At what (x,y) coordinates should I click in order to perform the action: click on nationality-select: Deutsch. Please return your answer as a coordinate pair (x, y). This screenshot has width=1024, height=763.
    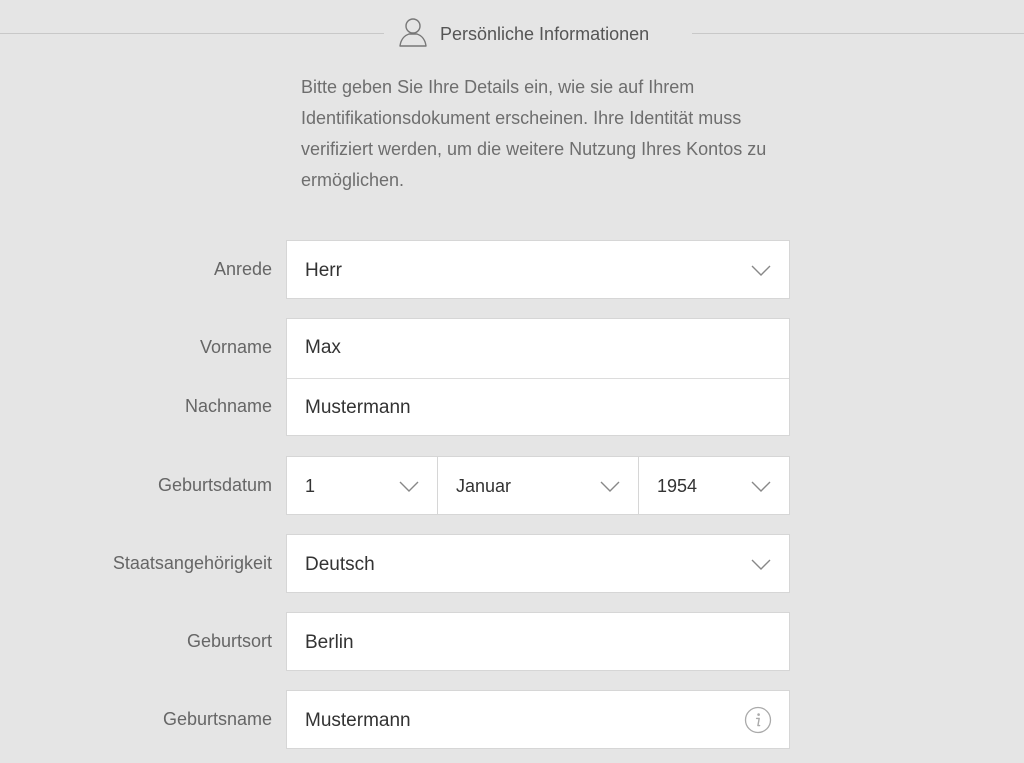
    Looking at the image, I should click on (538, 563).